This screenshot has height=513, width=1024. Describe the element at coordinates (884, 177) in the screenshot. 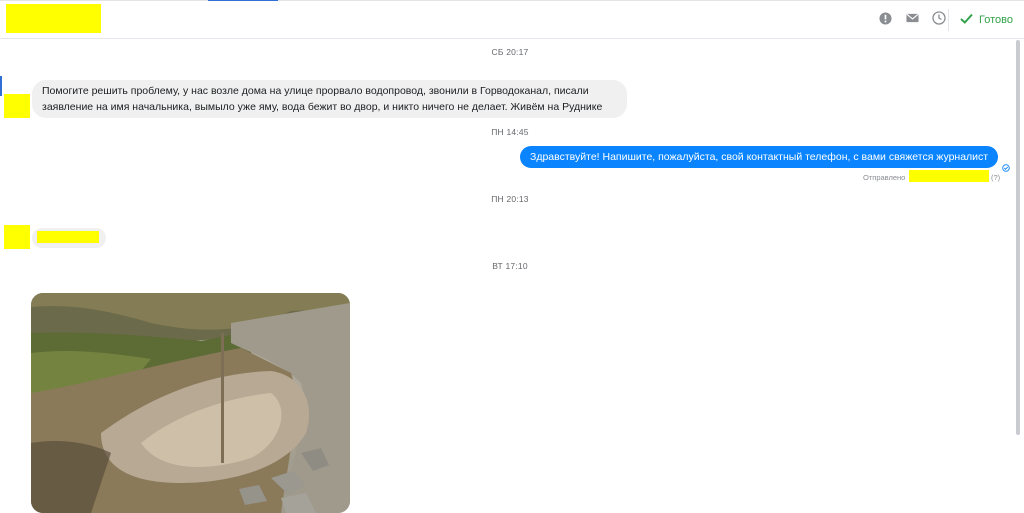

I see `sent-status-label: Отправлено` at that location.